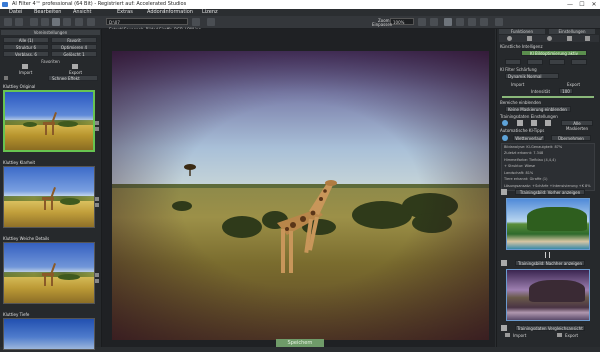 The height and width of the screenshot is (352, 600). I want to click on import-icon, so click(25, 66).